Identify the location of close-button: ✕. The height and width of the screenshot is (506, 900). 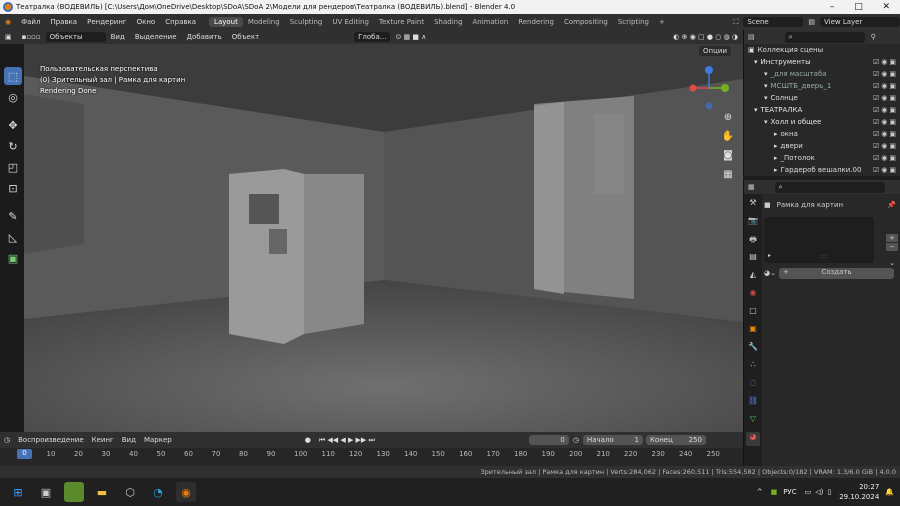
(887, 7).